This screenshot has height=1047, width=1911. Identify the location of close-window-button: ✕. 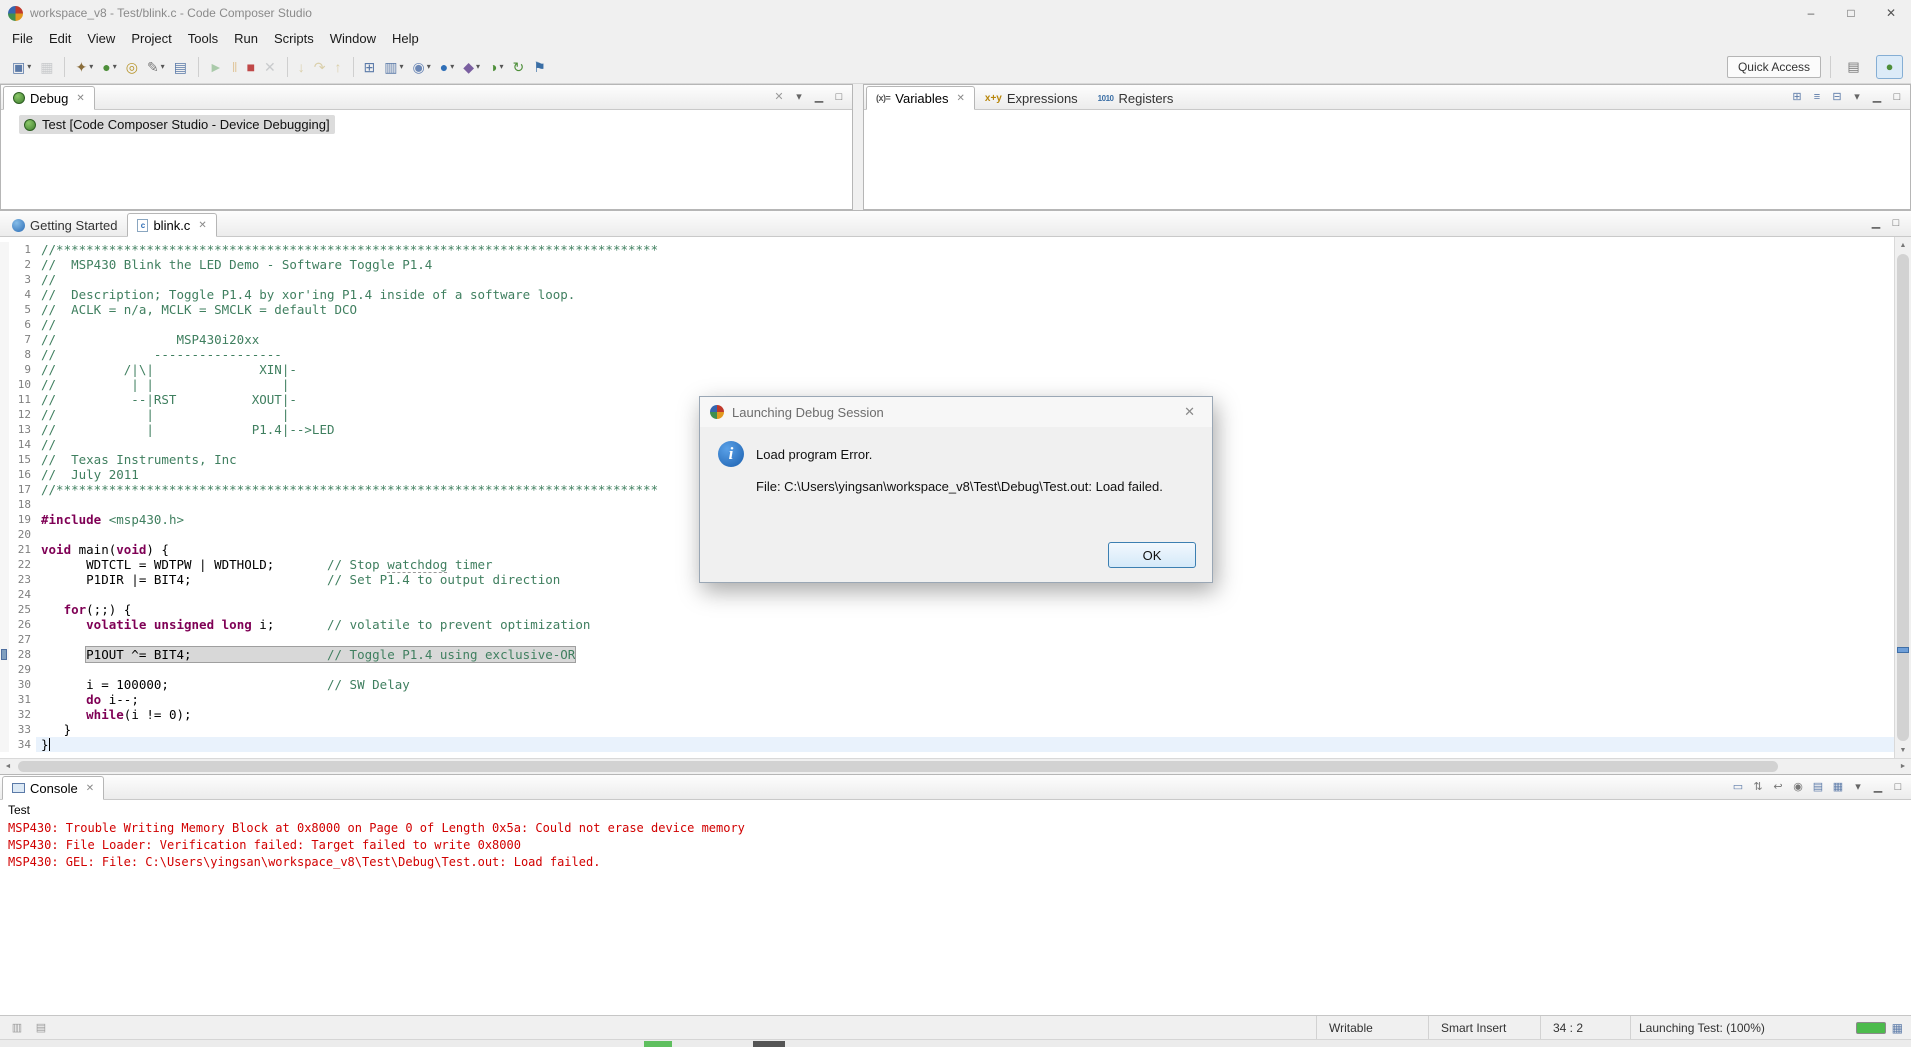
(1891, 13).